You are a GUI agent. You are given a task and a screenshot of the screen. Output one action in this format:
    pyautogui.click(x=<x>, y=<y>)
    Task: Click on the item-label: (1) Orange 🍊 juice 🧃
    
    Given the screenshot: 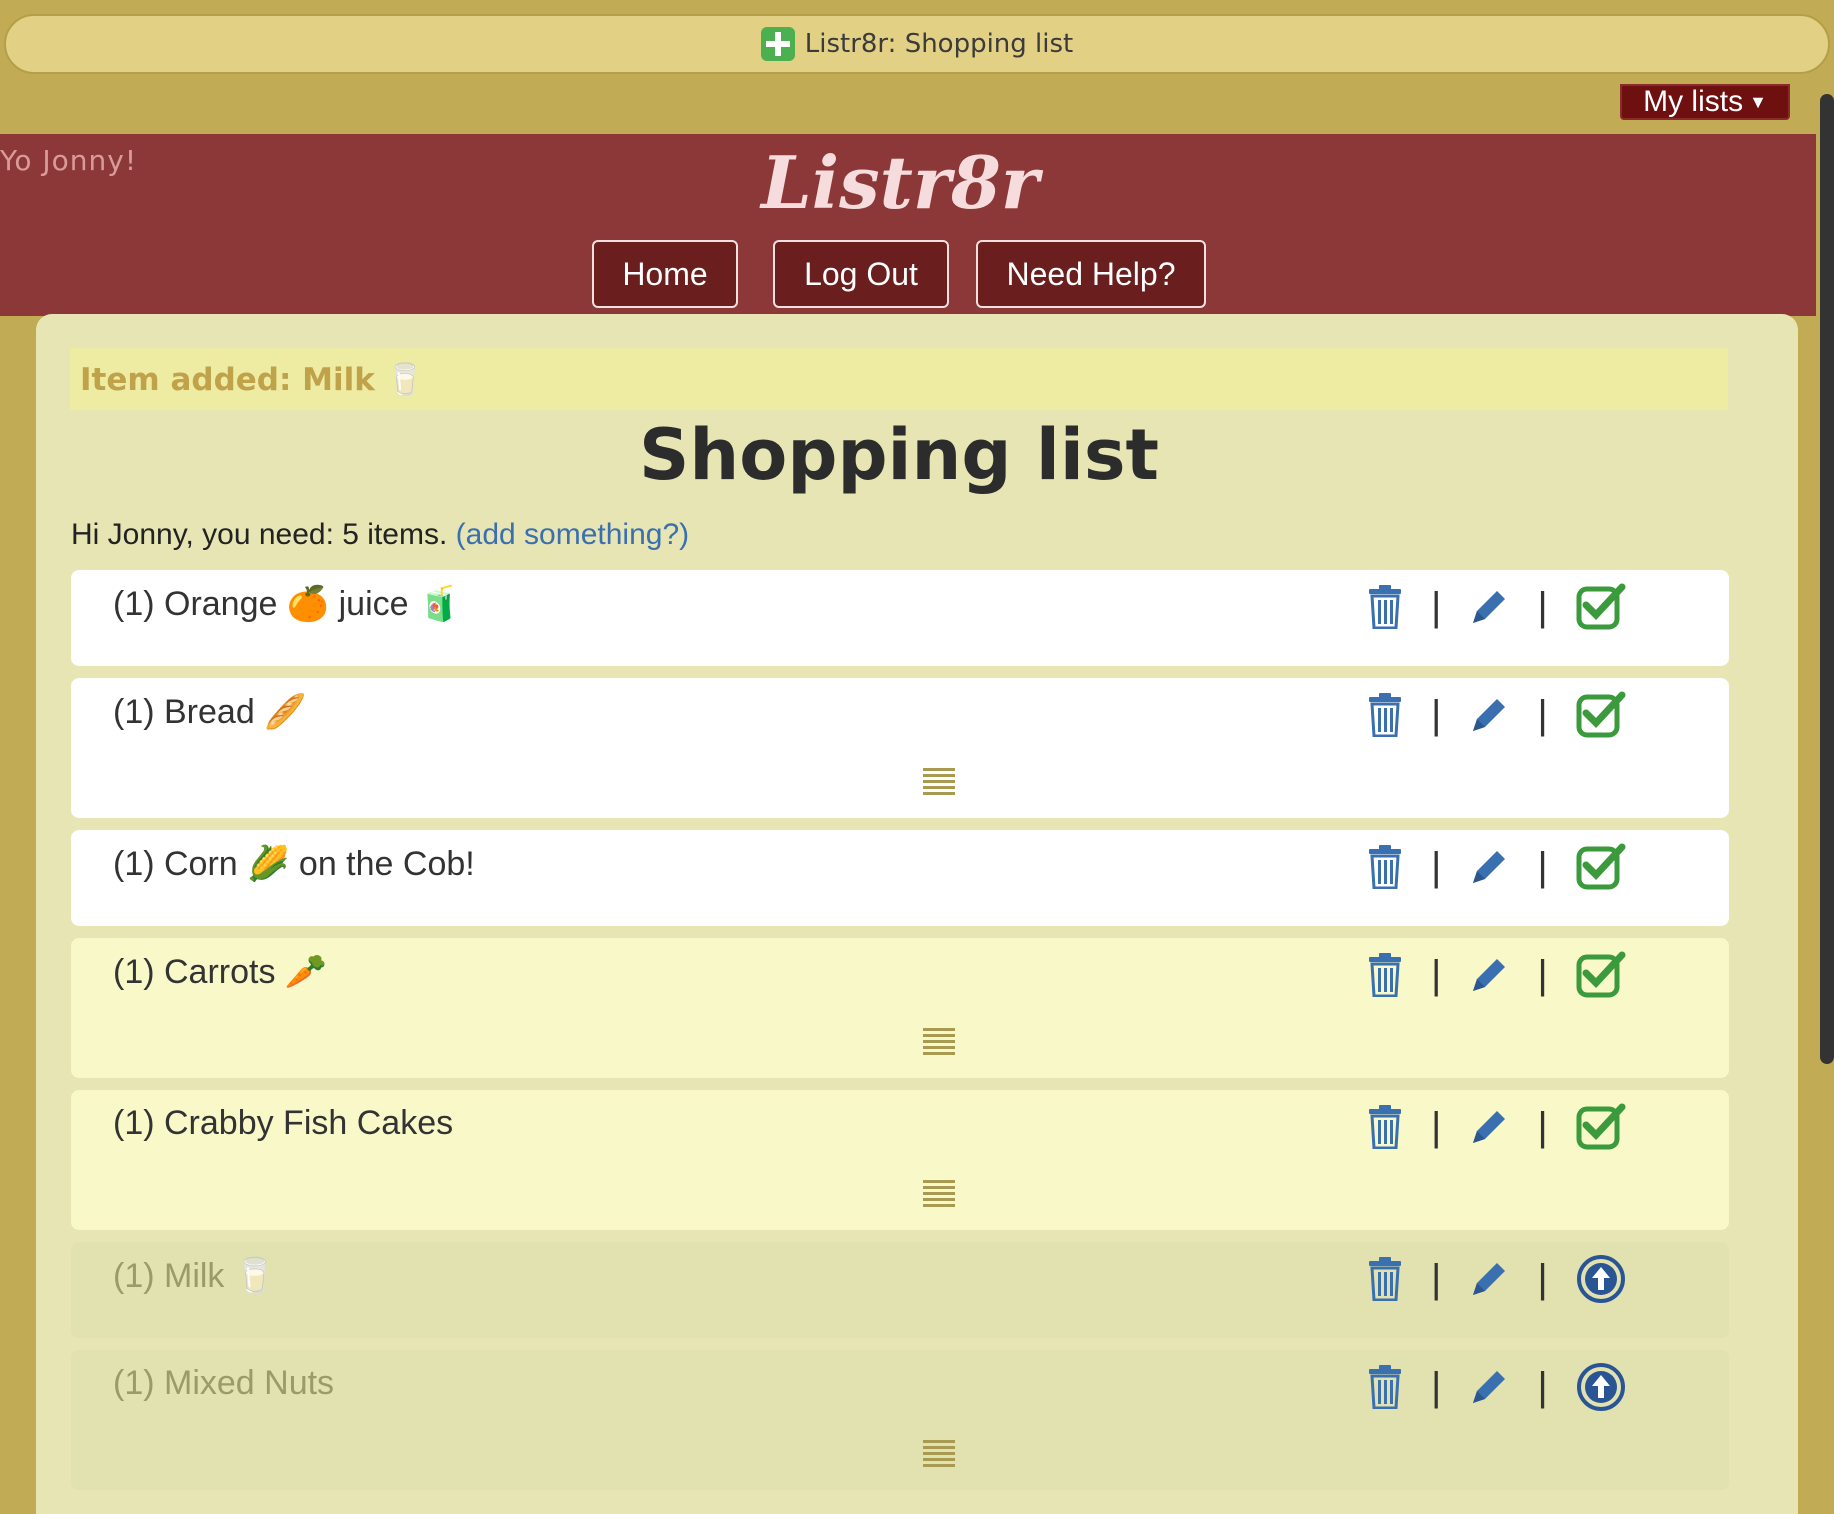 What is the action you would take?
    pyautogui.click(x=287, y=604)
    